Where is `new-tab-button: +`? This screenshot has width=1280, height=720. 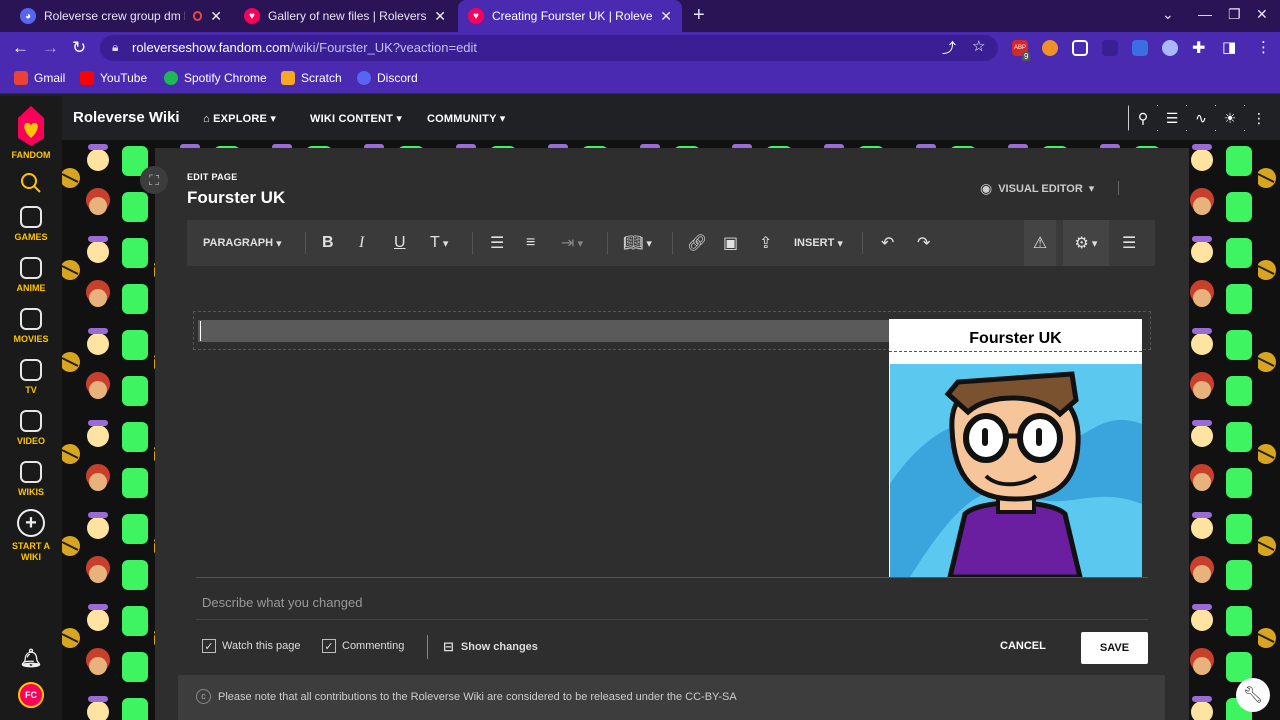
new-tab-button: + is located at coordinates (699, 15).